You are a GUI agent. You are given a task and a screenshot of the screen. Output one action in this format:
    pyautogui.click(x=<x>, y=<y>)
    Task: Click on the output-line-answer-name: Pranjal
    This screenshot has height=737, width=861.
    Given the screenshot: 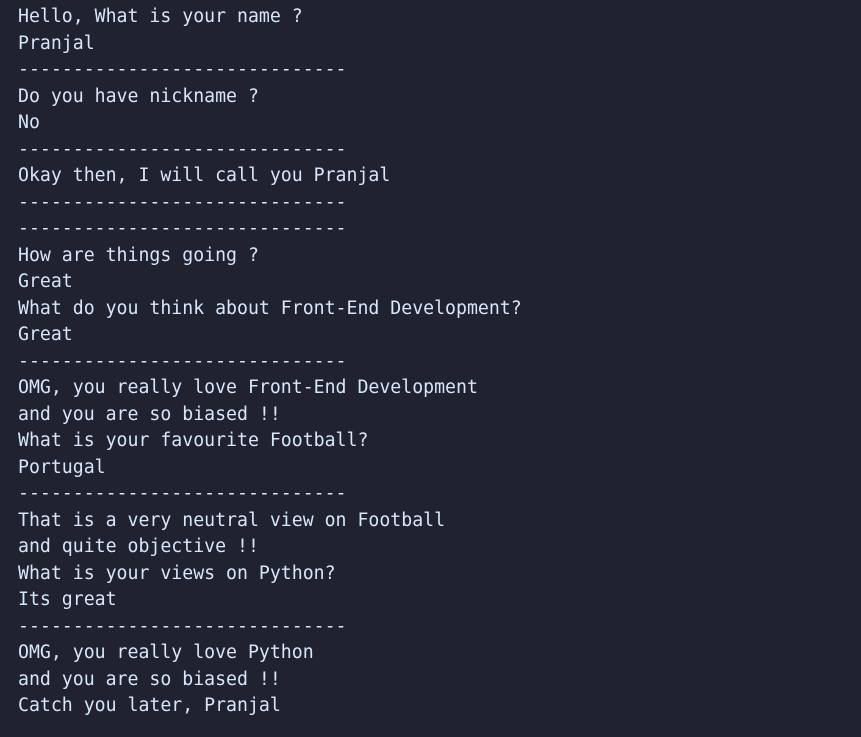 What is the action you would take?
    pyautogui.click(x=56, y=43)
    